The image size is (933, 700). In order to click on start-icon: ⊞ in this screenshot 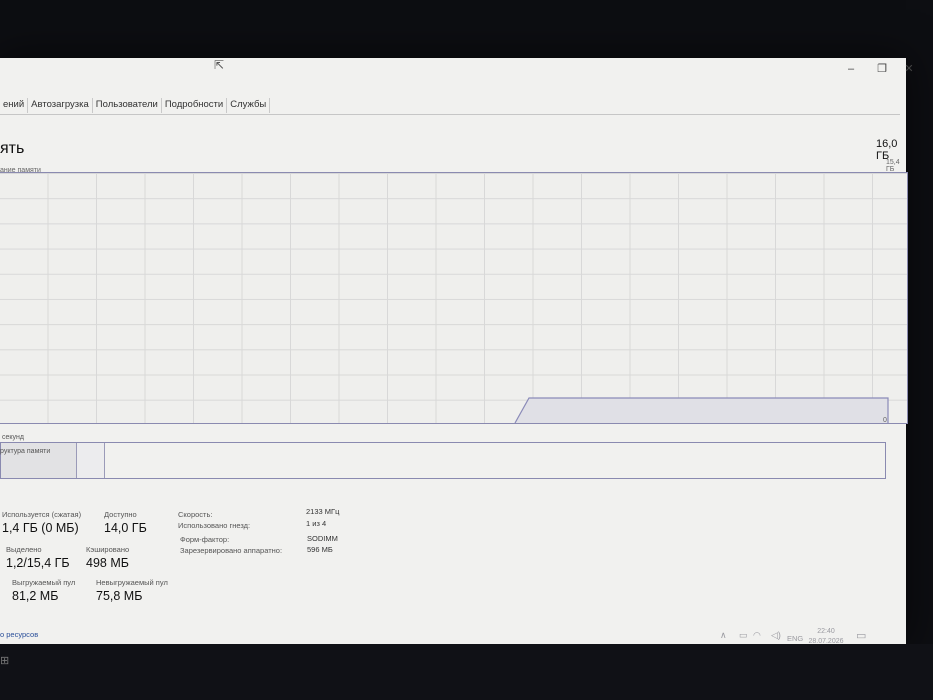, I will do `click(4, 660)`.